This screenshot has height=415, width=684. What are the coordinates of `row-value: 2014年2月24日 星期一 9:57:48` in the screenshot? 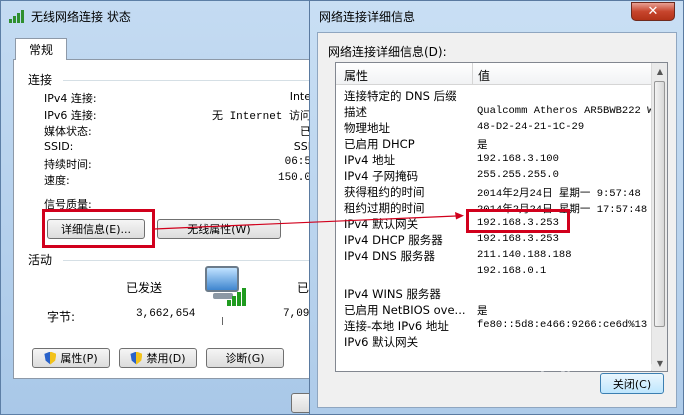 It's located at (559, 194).